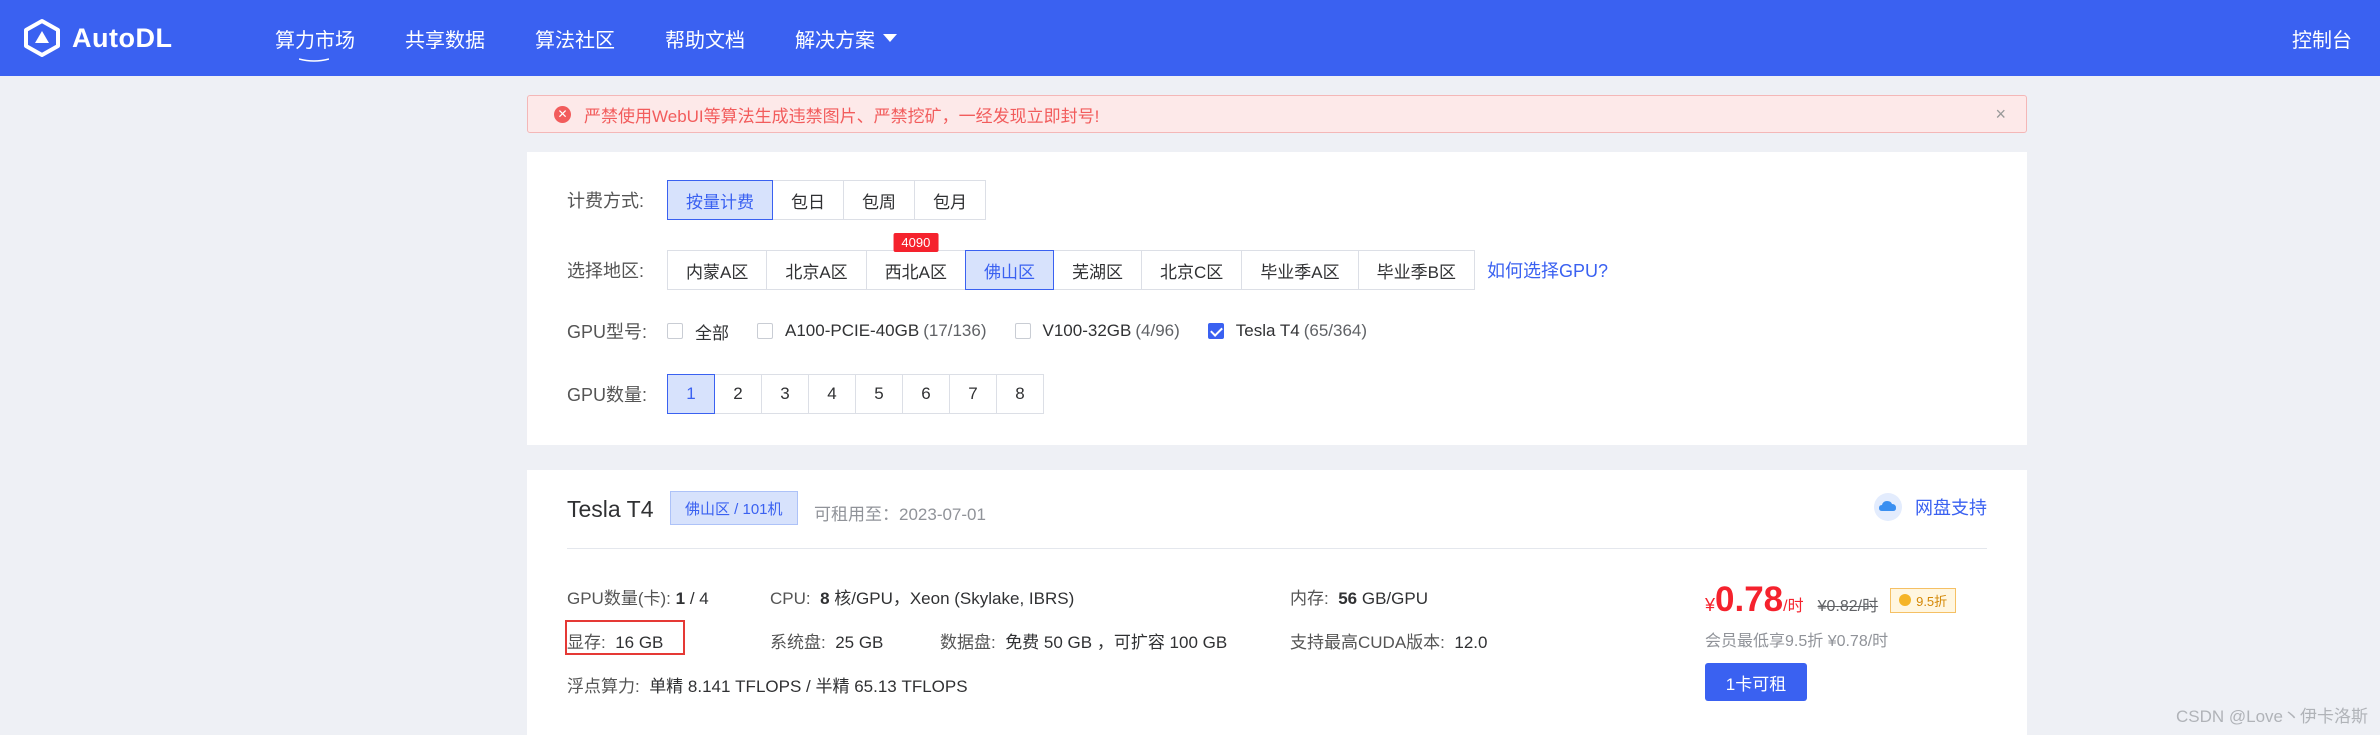  I want to click on watermark: CSDN @Love丶伊卡洛斯, so click(2271, 716).